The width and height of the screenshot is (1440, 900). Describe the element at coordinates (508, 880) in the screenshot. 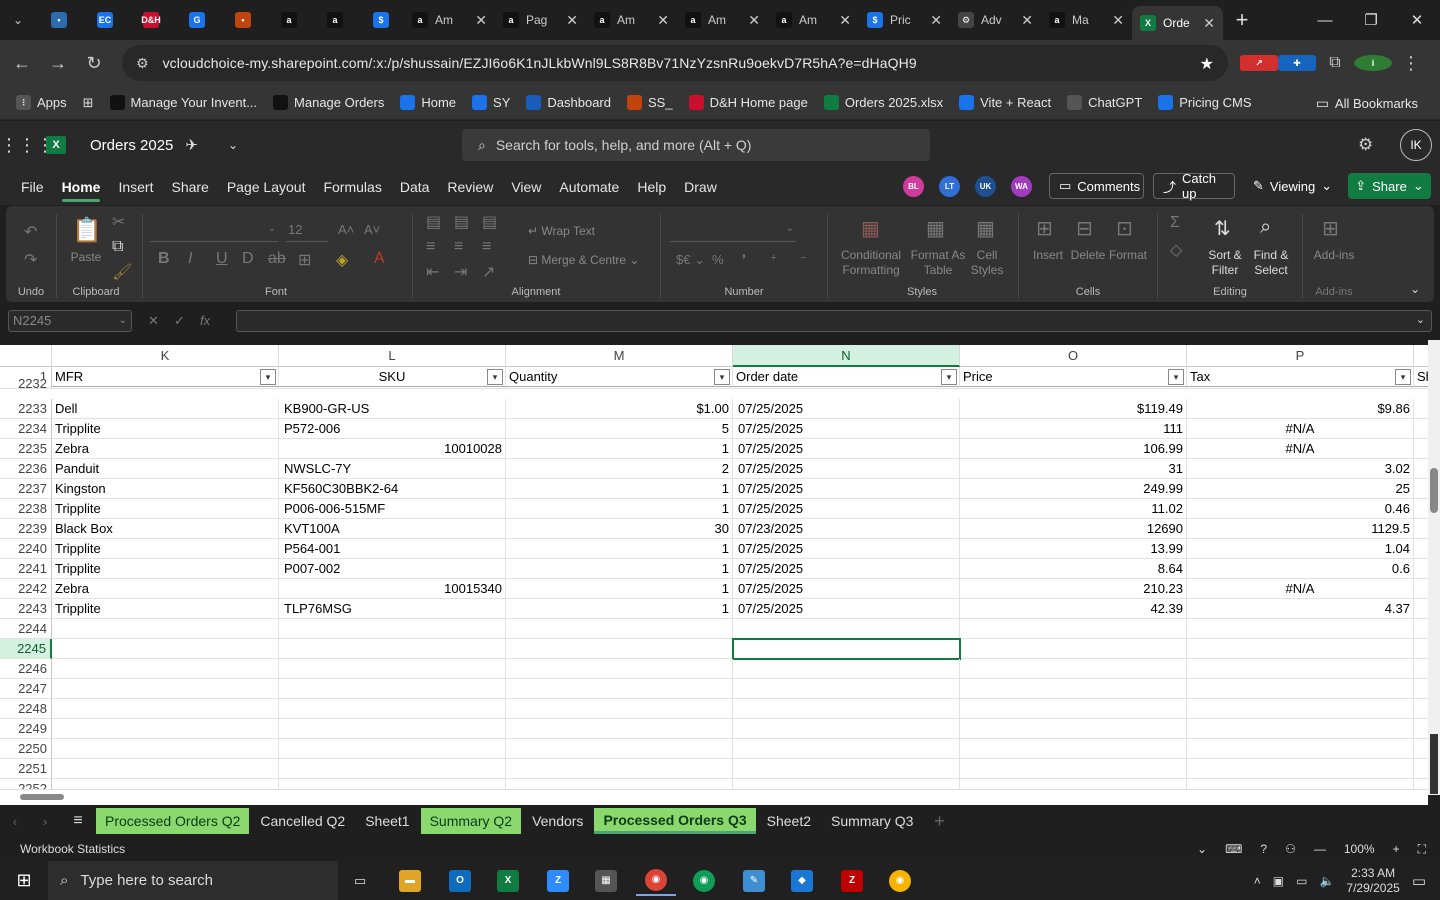

I see `excel-taskbar-icon: X` at that location.